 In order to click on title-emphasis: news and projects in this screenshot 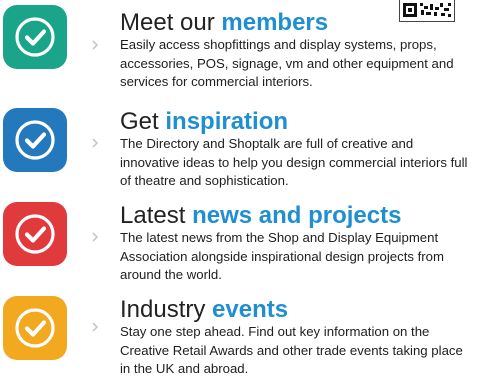, I will do `click(297, 215)`.